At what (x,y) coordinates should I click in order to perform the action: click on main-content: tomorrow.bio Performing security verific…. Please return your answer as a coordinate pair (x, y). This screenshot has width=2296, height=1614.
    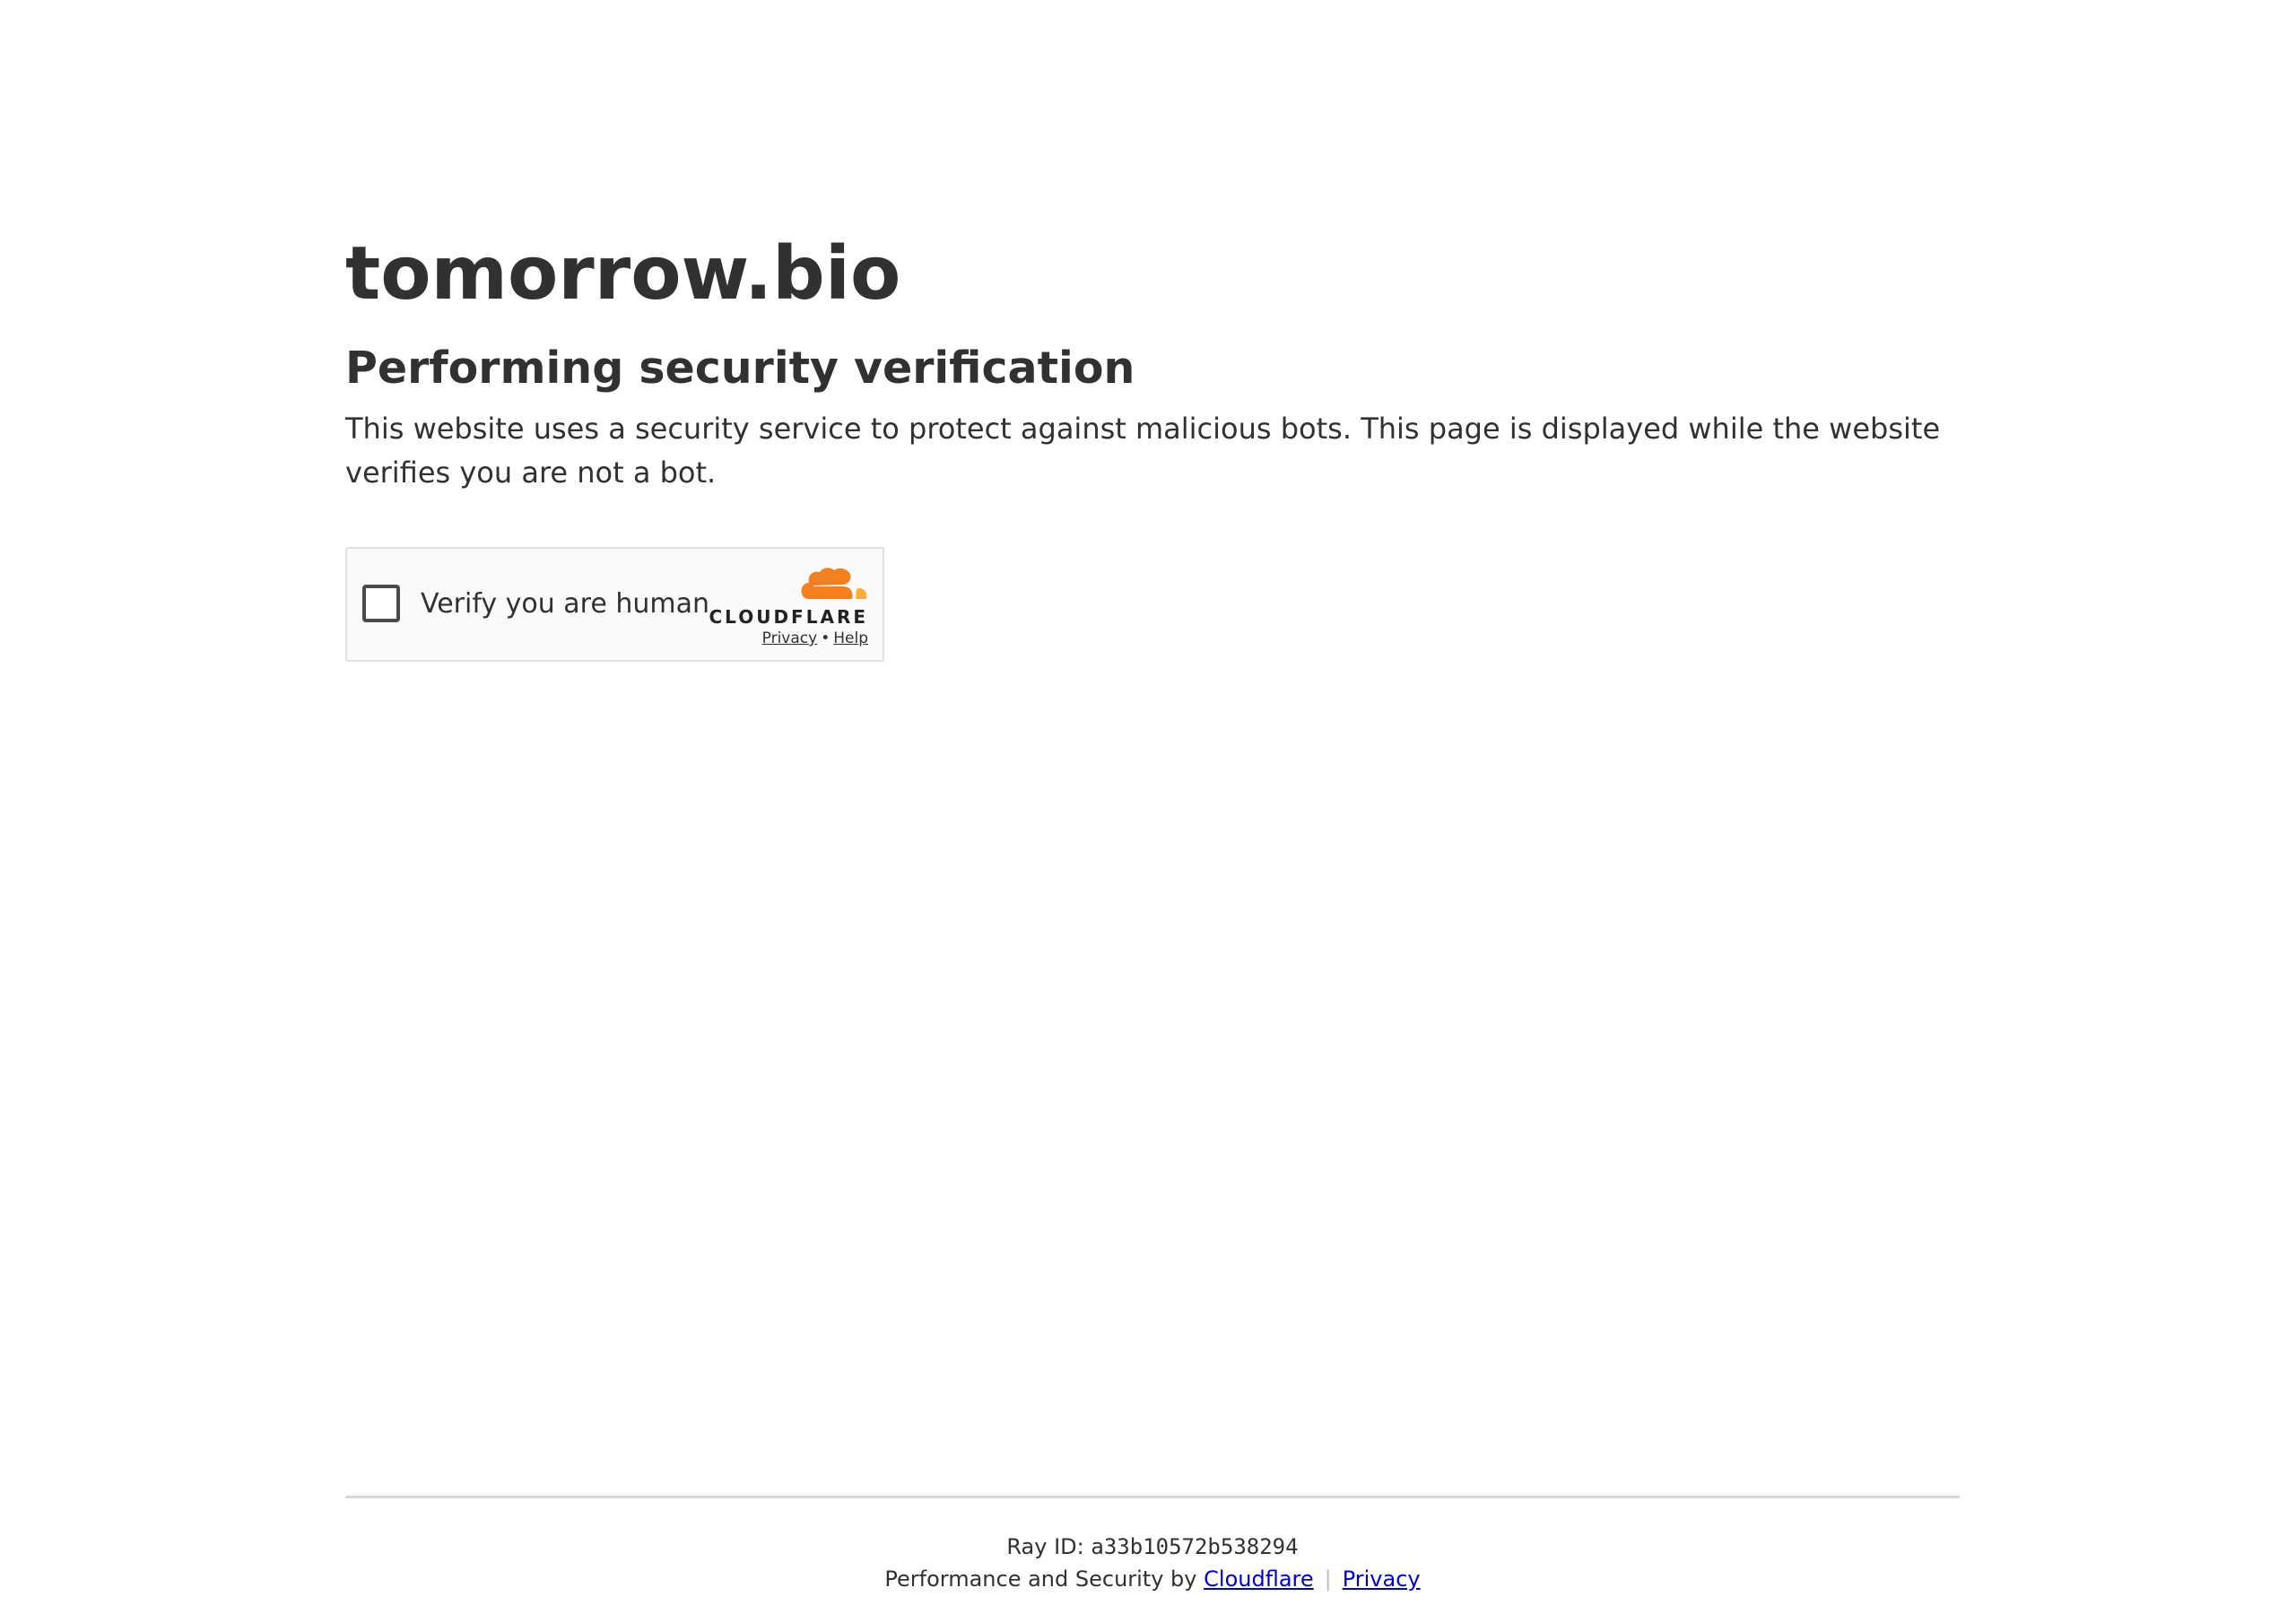
    Looking at the image, I should click on (1152, 359).